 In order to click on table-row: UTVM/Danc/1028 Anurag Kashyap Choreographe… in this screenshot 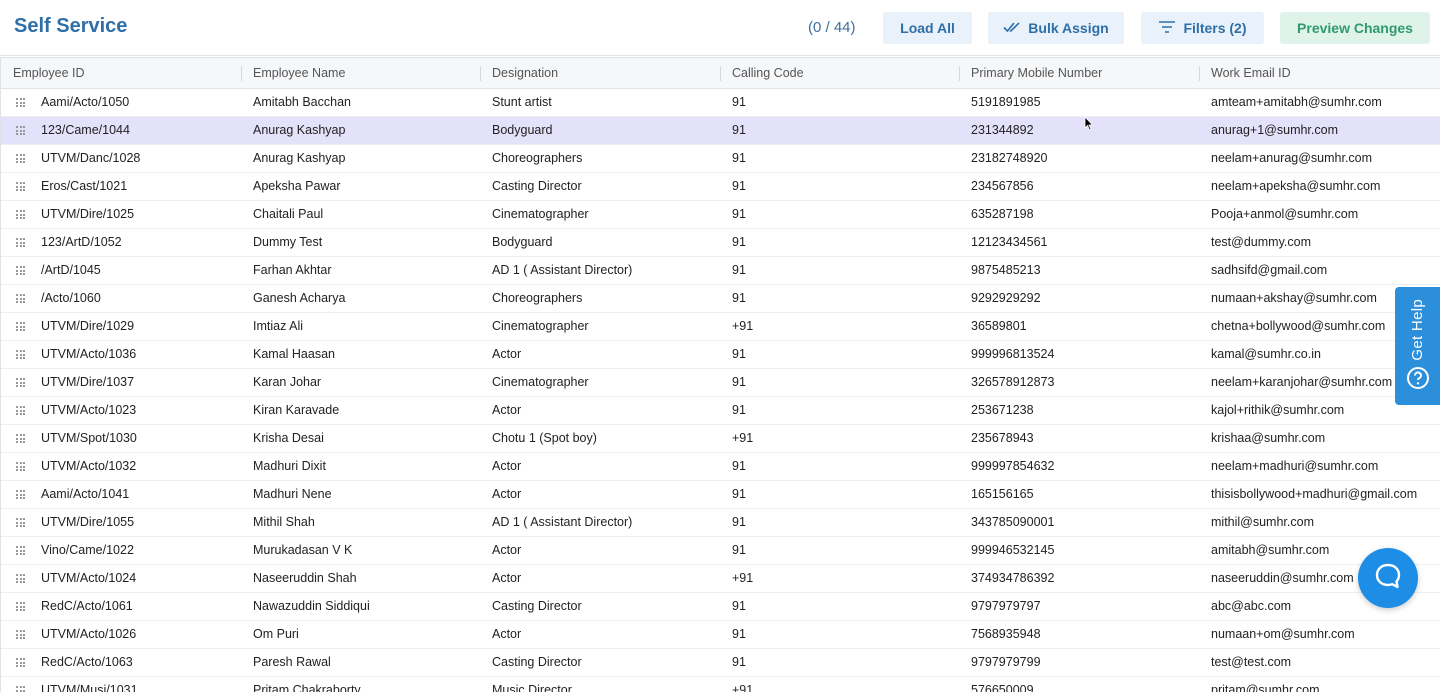, I will do `click(720, 159)`.